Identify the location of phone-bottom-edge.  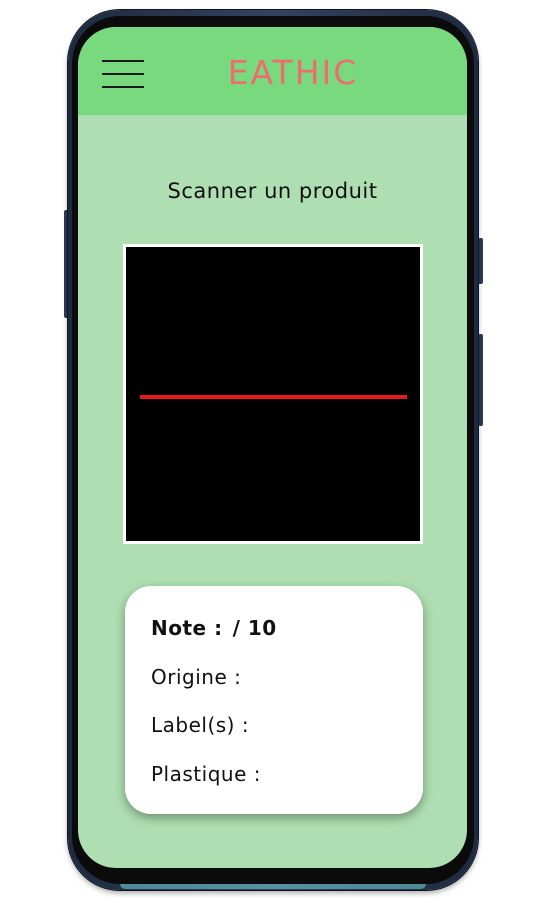
(273, 886).